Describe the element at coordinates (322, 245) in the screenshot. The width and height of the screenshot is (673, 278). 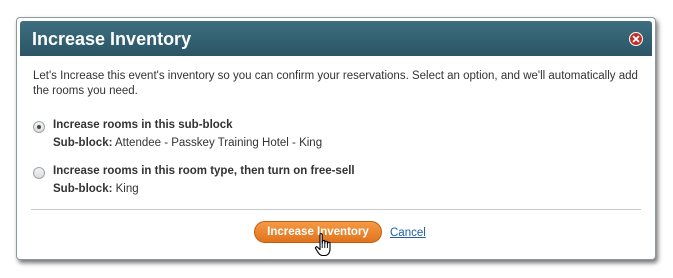
I see `hand-pointer-icon` at that location.